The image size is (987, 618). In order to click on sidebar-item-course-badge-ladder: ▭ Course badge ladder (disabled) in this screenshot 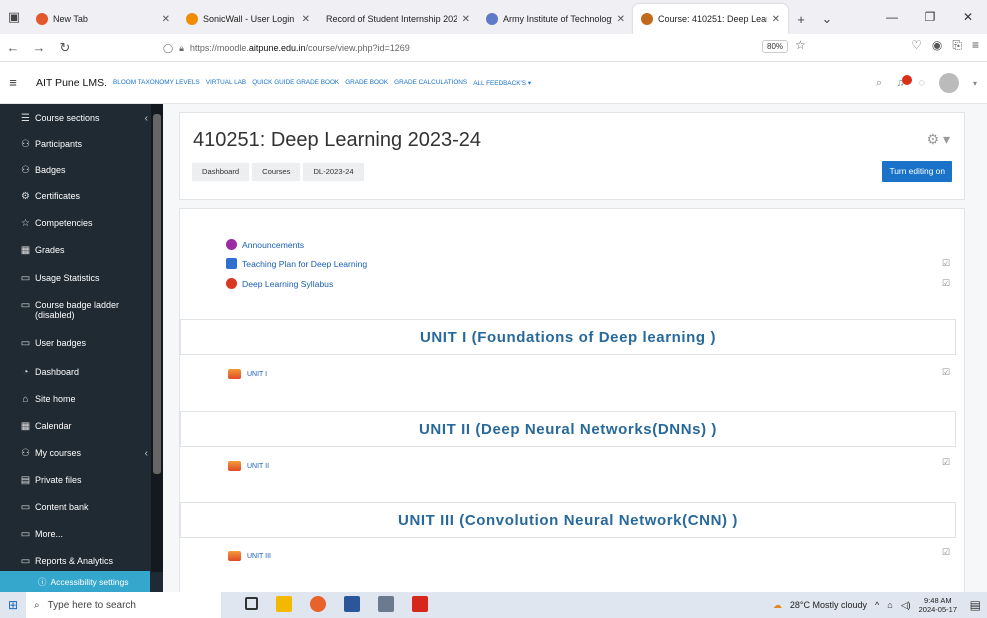, I will do `click(84, 310)`.